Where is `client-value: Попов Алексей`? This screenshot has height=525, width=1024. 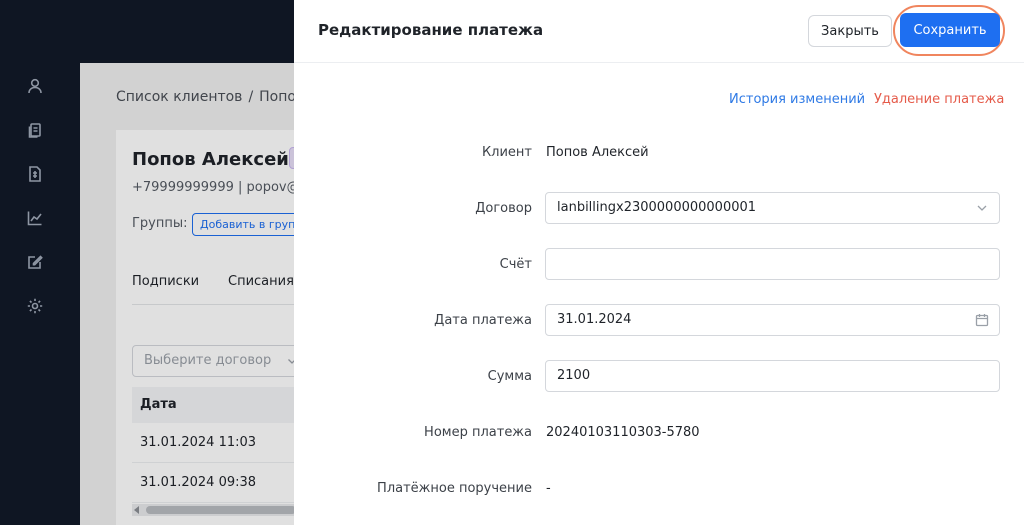 client-value: Попов Алексей is located at coordinates (597, 152).